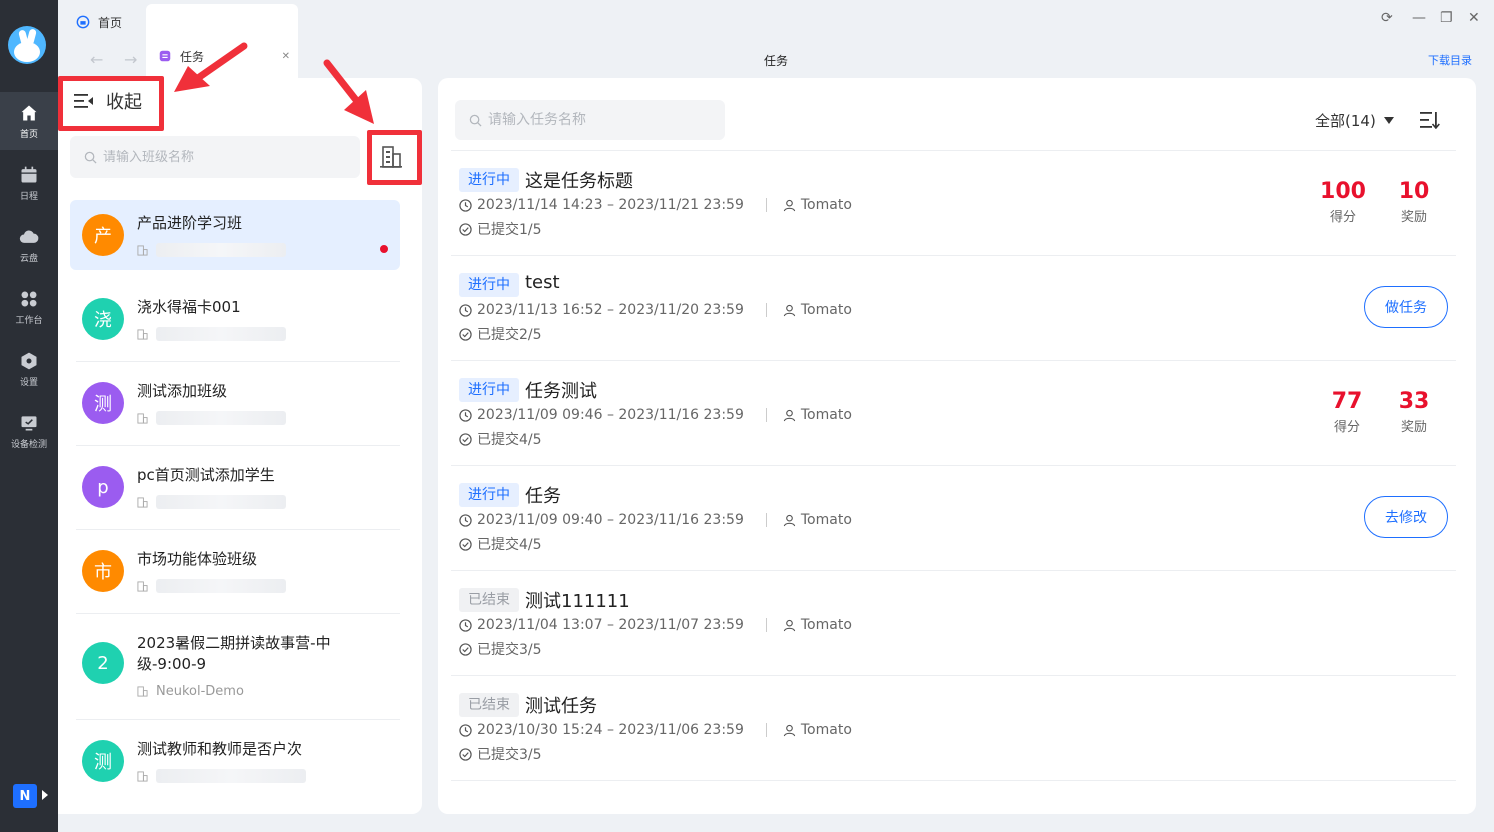  I want to click on rail-label: 首页, so click(28, 134).